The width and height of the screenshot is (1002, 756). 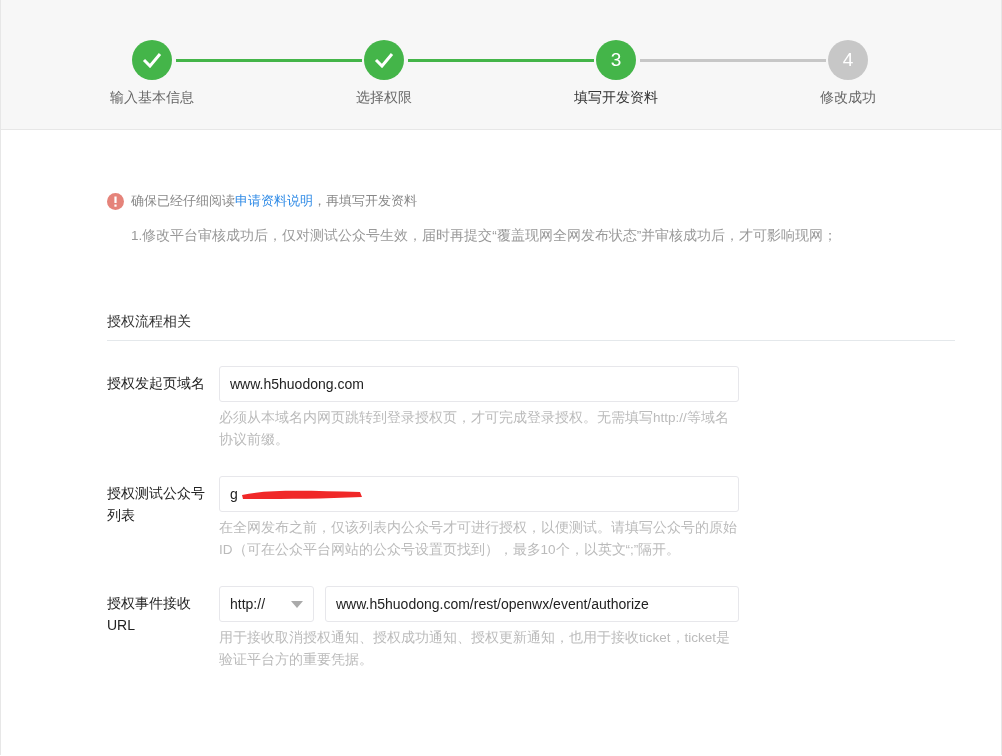 I want to click on step-label: 输入基本信息, so click(x=152, y=98).